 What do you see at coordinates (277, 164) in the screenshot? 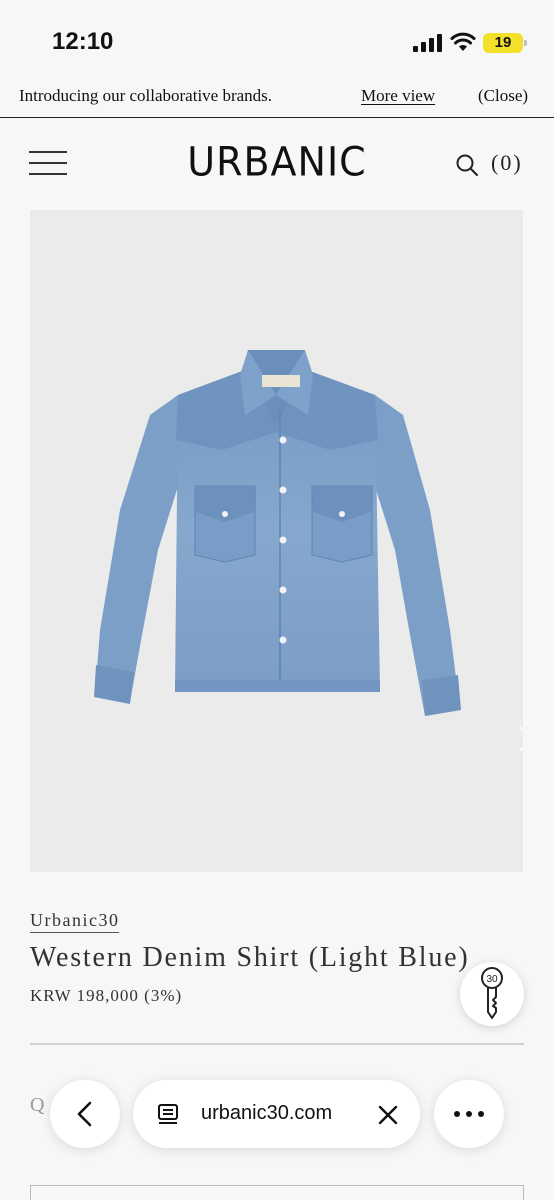
I see `site-header: URBANIC (0)` at bounding box center [277, 164].